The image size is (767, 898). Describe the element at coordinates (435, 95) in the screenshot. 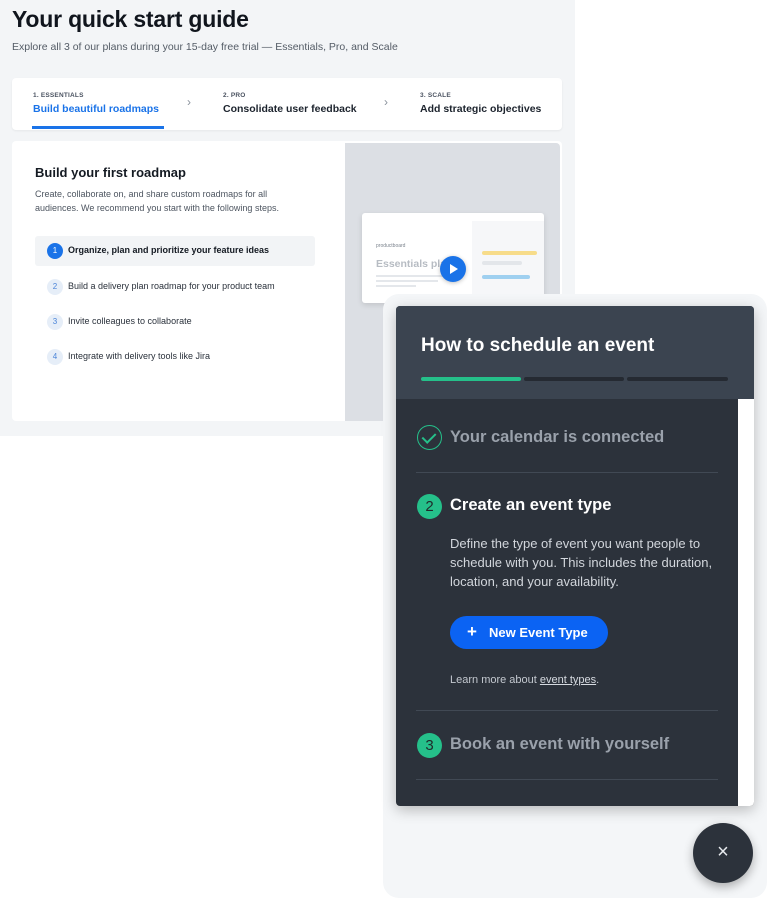

I see `tab-kicker: 3. SCALE` at that location.